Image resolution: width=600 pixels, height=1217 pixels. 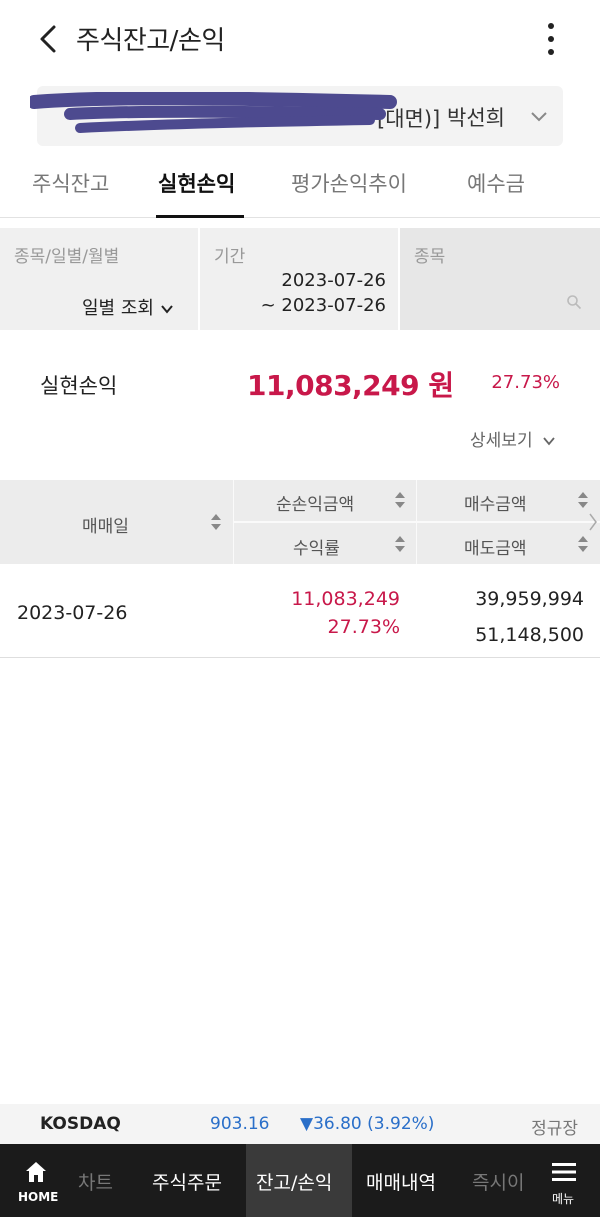 I want to click on view-type-value: 일별 조회, so click(x=128, y=307).